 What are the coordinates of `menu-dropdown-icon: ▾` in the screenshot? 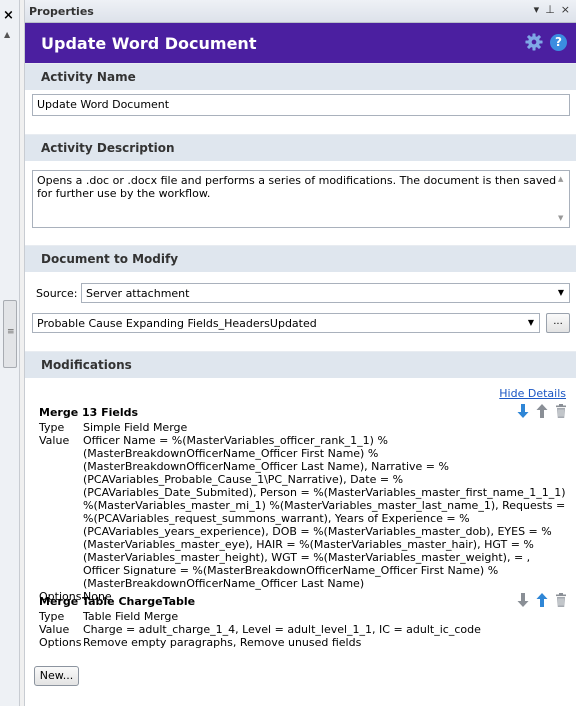 It's located at (537, 9).